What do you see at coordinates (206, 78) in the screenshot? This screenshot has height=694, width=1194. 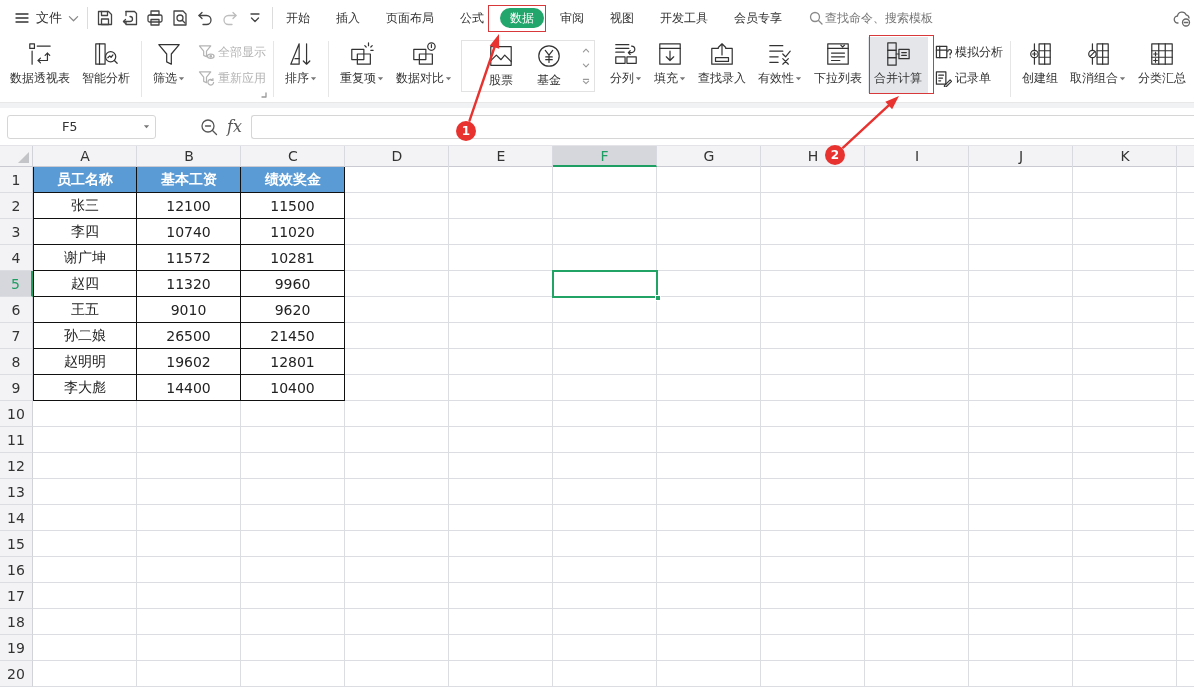 I see `filter-refresh-icon` at bounding box center [206, 78].